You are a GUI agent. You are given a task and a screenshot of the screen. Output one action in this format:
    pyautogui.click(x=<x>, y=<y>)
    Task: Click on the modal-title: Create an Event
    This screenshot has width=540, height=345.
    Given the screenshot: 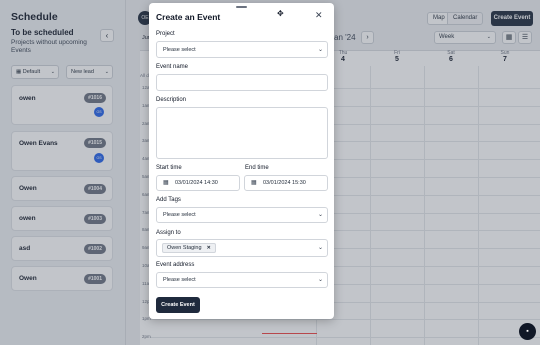 What is the action you would take?
    pyautogui.click(x=188, y=17)
    